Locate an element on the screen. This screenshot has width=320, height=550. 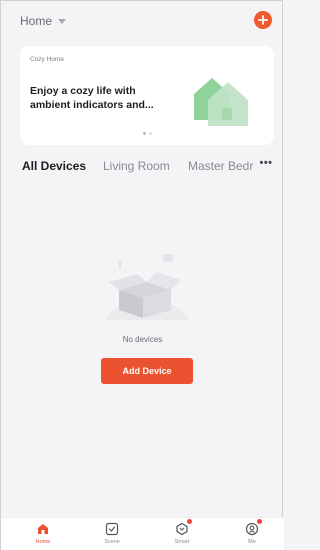
more-tabs-button: ••• is located at coordinates (266, 165).